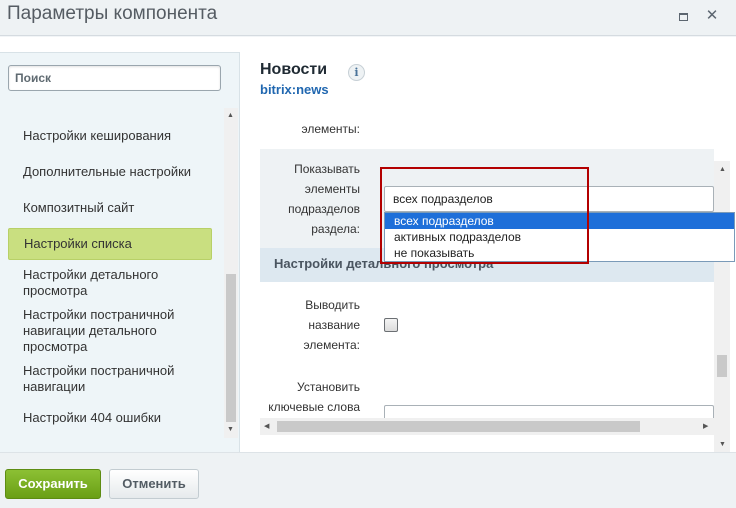 This screenshot has width=736, height=508. Describe the element at coordinates (324, 199) in the screenshot. I see `show-subsection-label: Показывать элементы подразделов раздела:` at that location.